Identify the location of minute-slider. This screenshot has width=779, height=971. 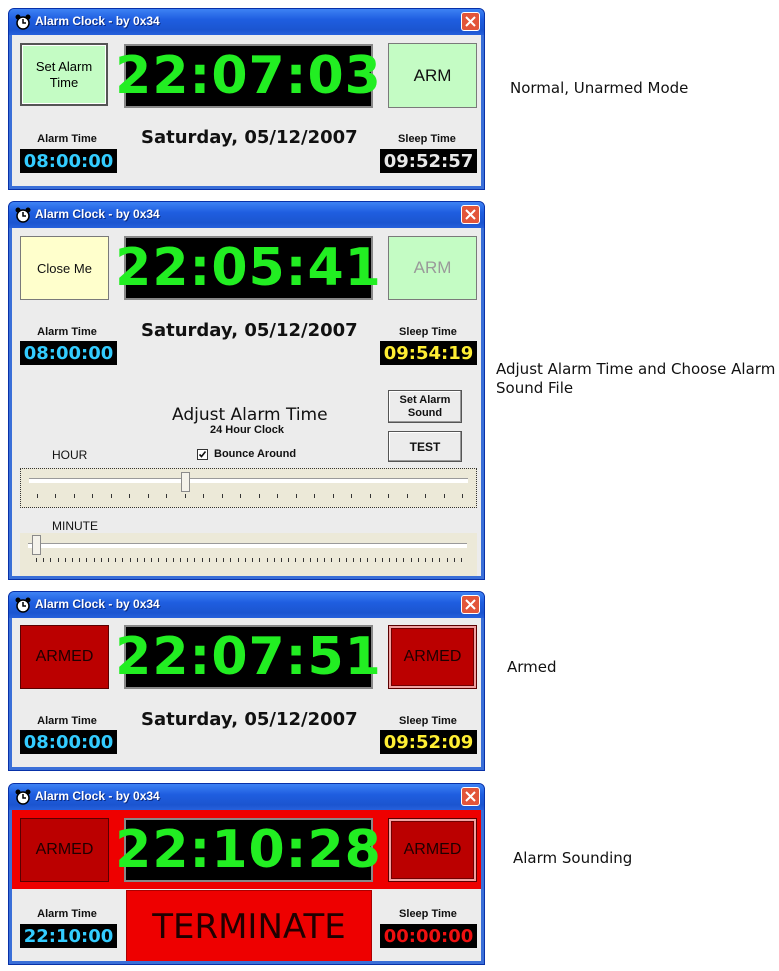
(248, 554).